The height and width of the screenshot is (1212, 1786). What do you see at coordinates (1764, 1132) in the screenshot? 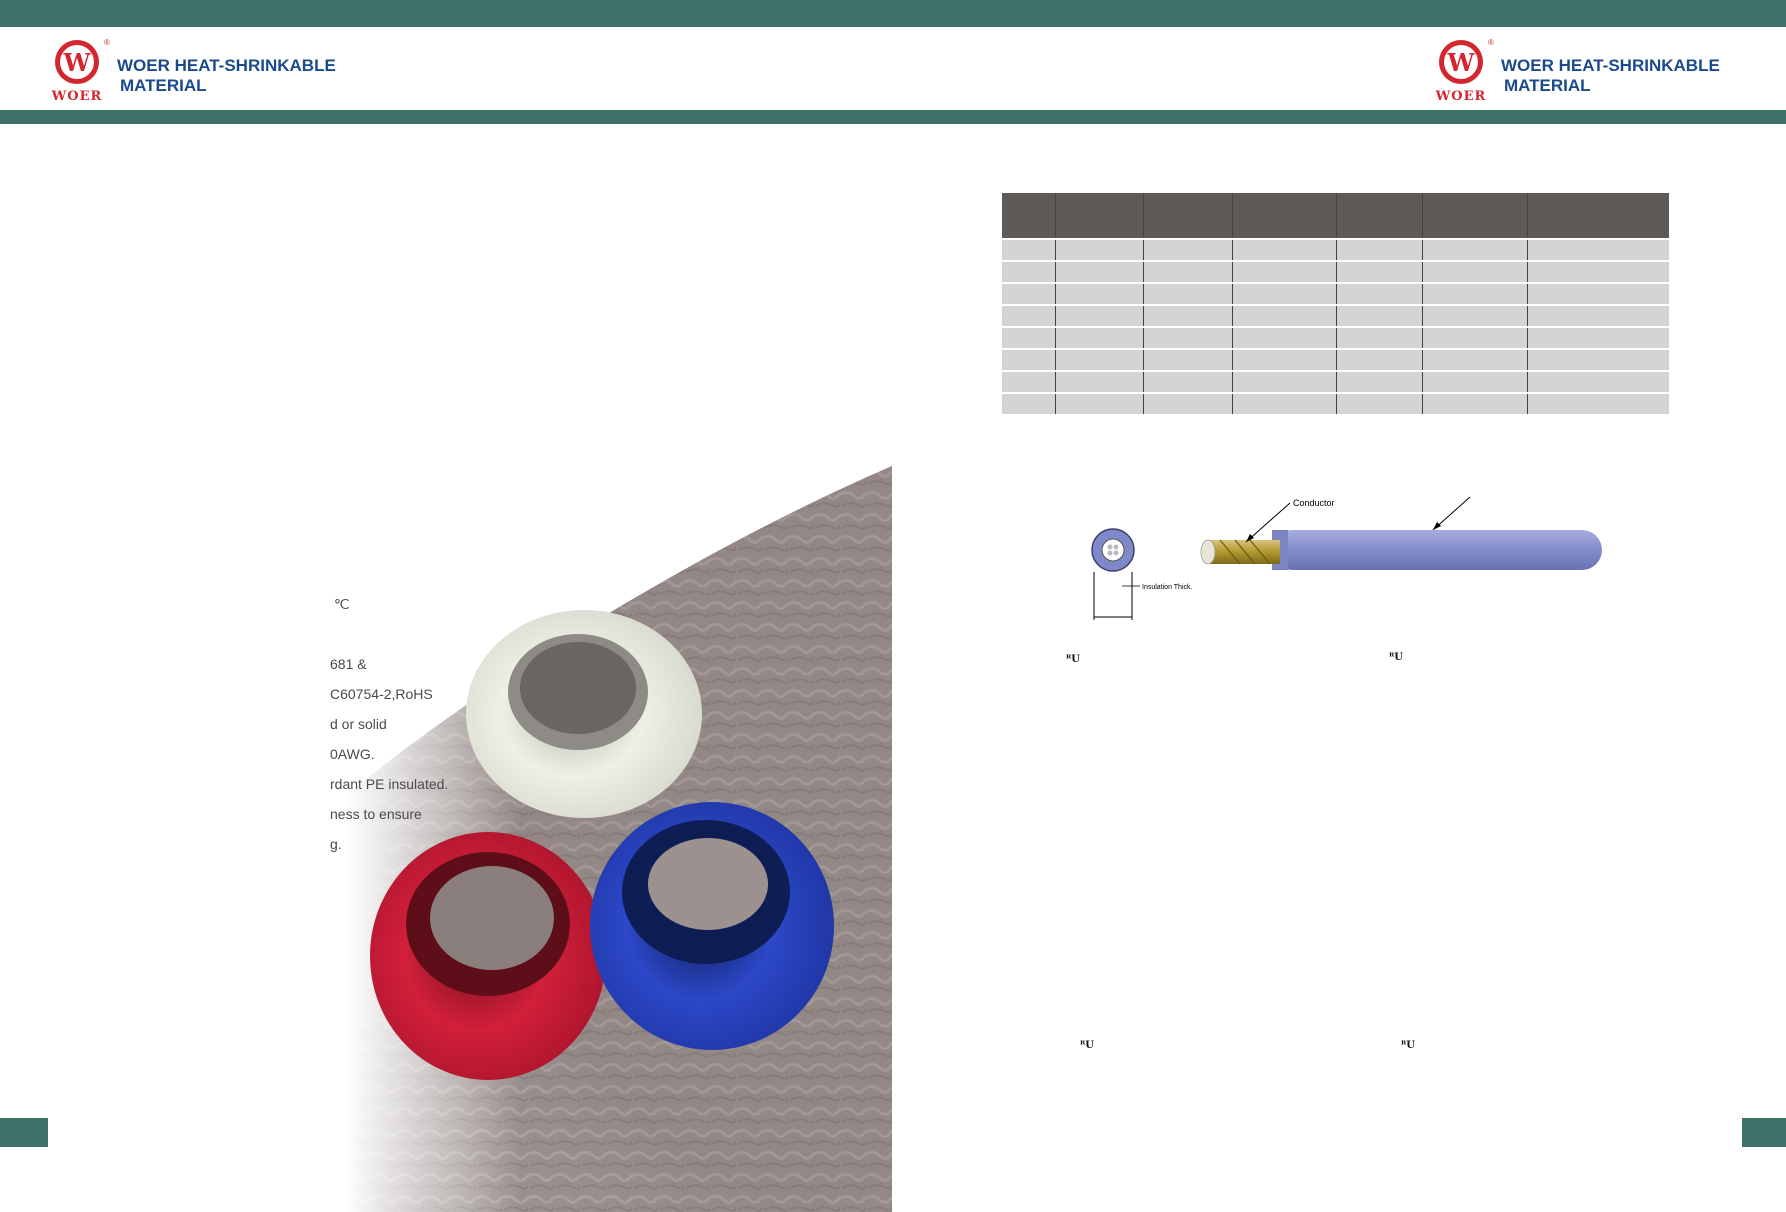
I see `page-tab-right` at bounding box center [1764, 1132].